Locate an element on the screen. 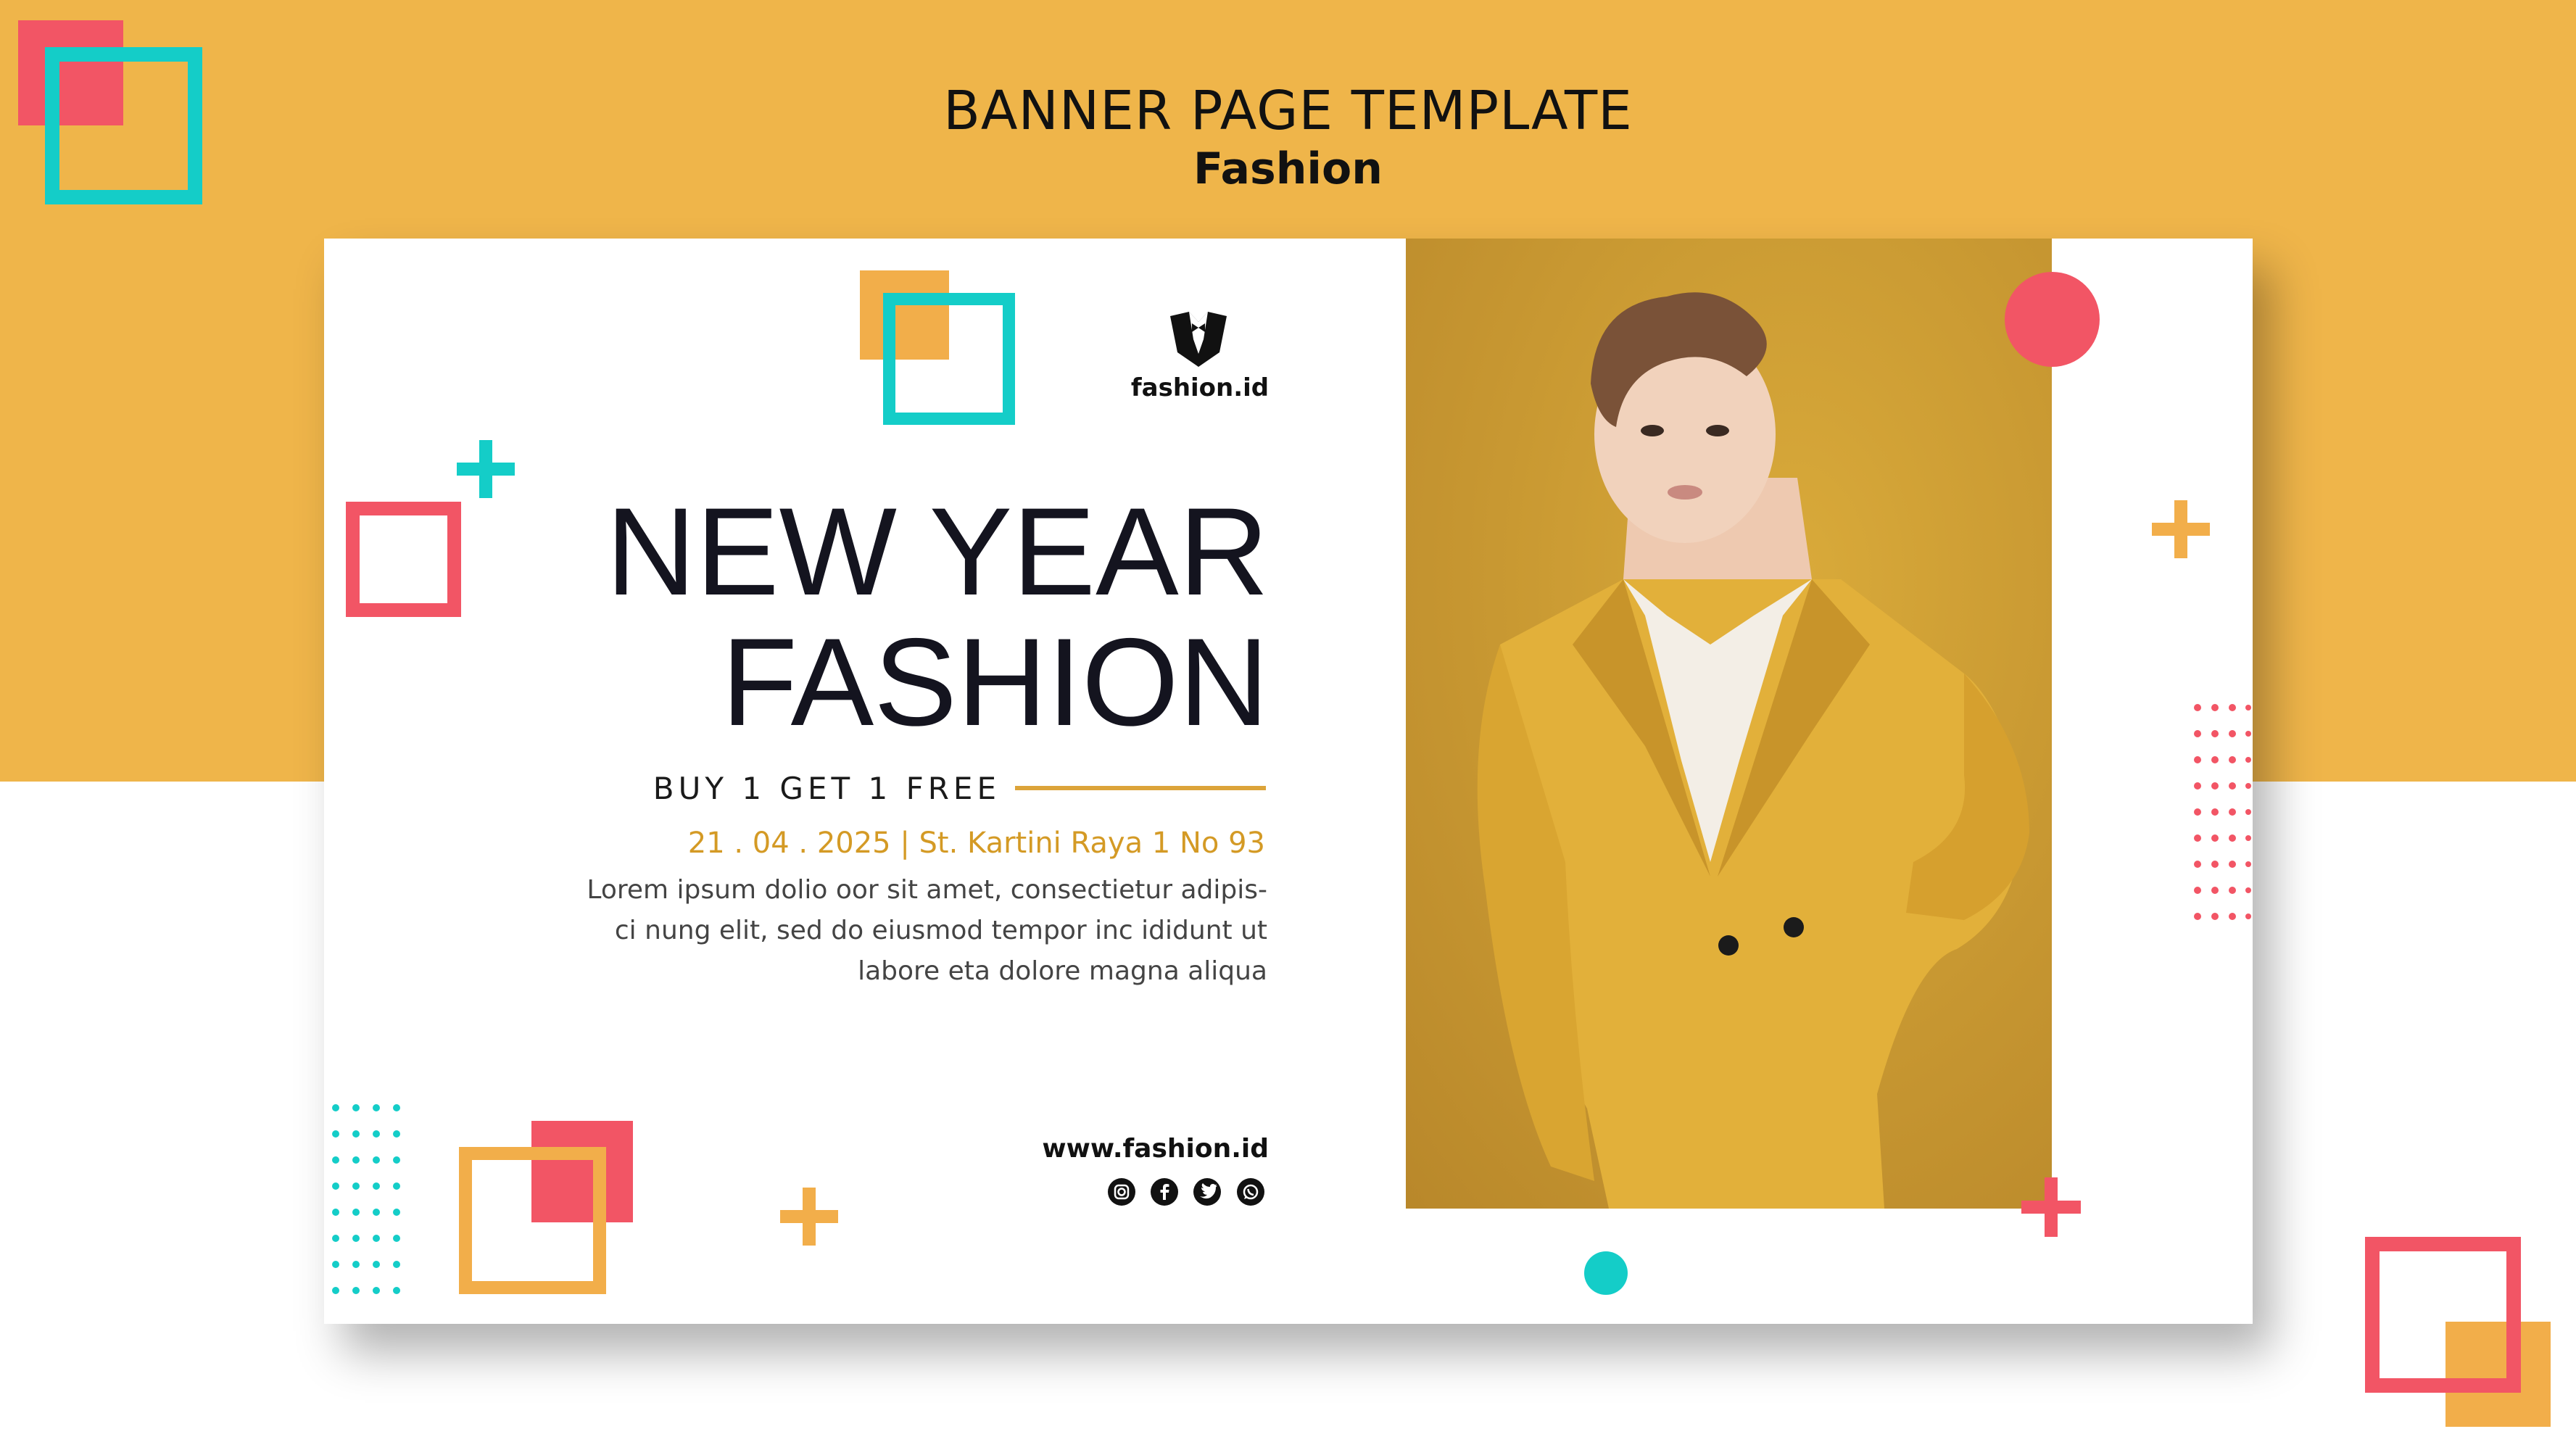  decor-red-dot-grid is located at coordinates (2223, 812).